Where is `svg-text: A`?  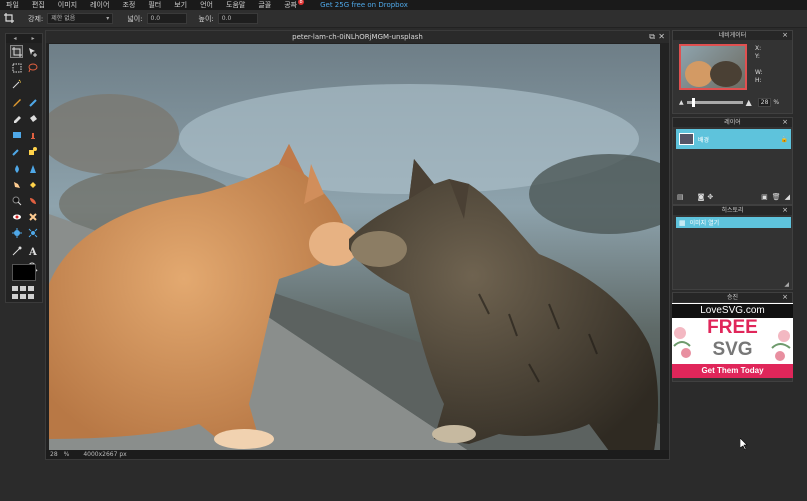 svg-text: A is located at coordinates (32, 251).